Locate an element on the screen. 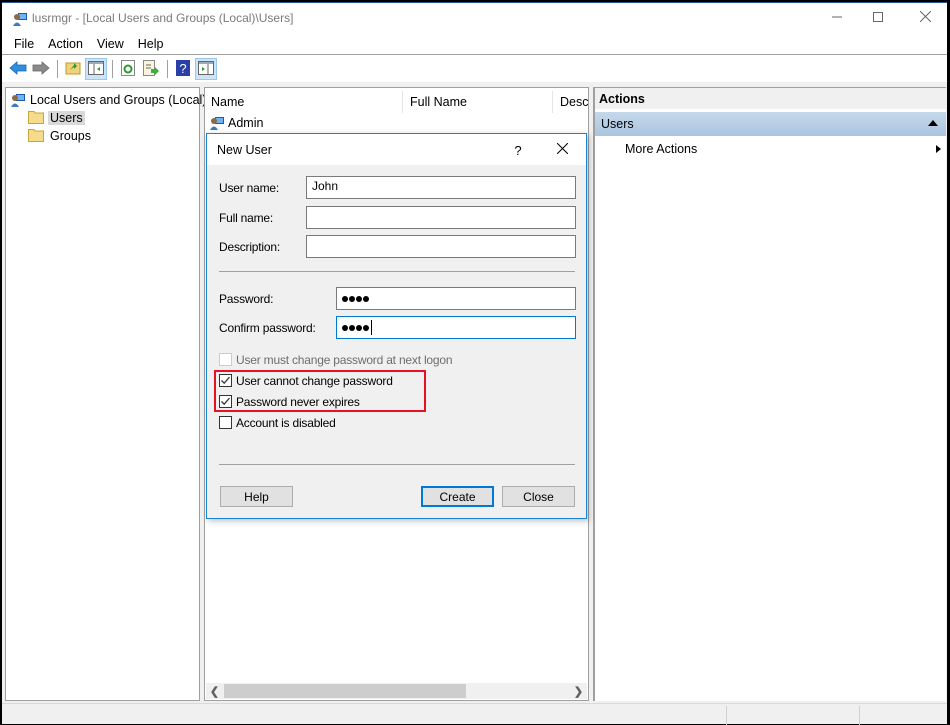  checkbox-must-change-password: User must change password at next logon is located at coordinates (336, 359).